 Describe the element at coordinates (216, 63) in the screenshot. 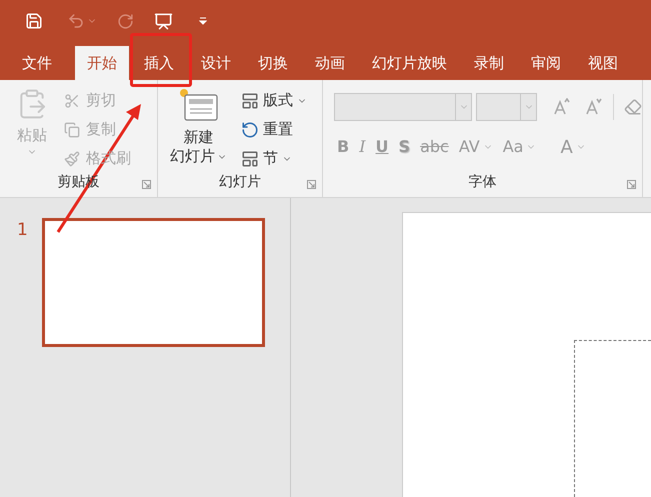

I see `ribbon-tab: 设计` at that location.